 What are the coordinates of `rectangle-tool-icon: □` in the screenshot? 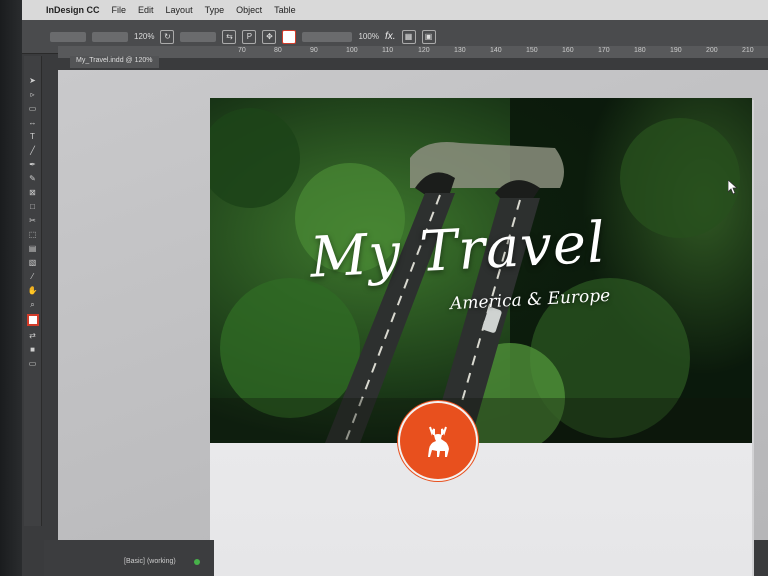 It's located at (32, 206).